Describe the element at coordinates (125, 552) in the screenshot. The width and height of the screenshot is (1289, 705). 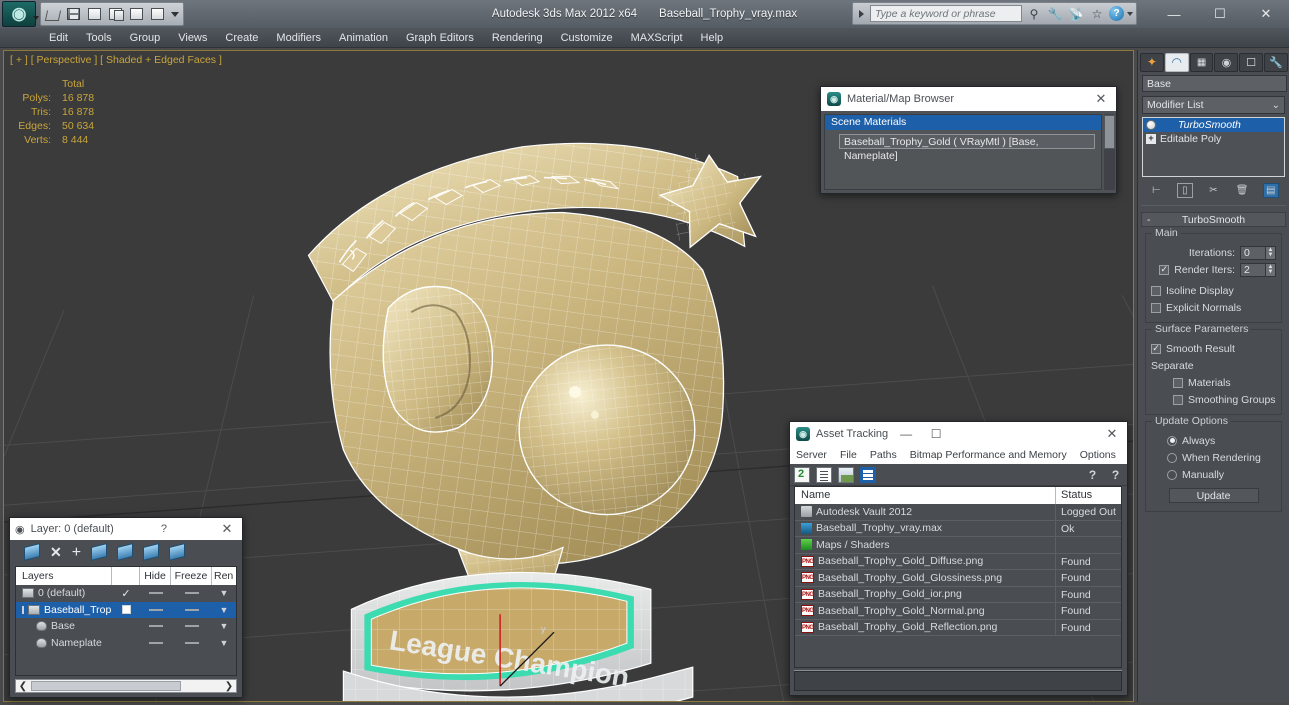
I see `select-highlighted-icon` at that location.